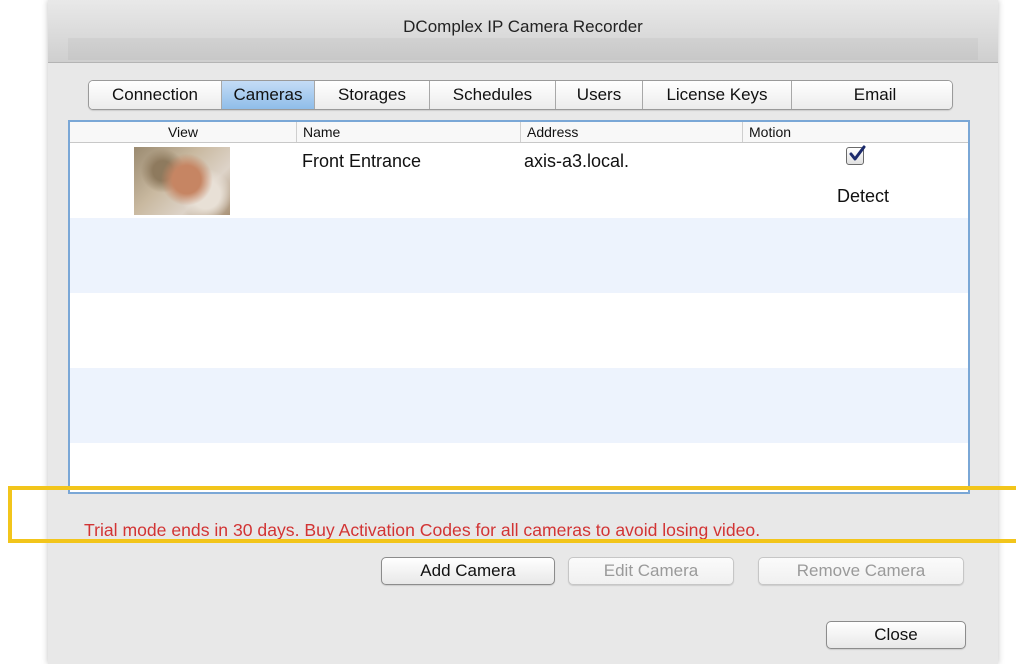 This screenshot has width=1016, height=664. I want to click on motion-detect-checkbox, so click(856, 155).